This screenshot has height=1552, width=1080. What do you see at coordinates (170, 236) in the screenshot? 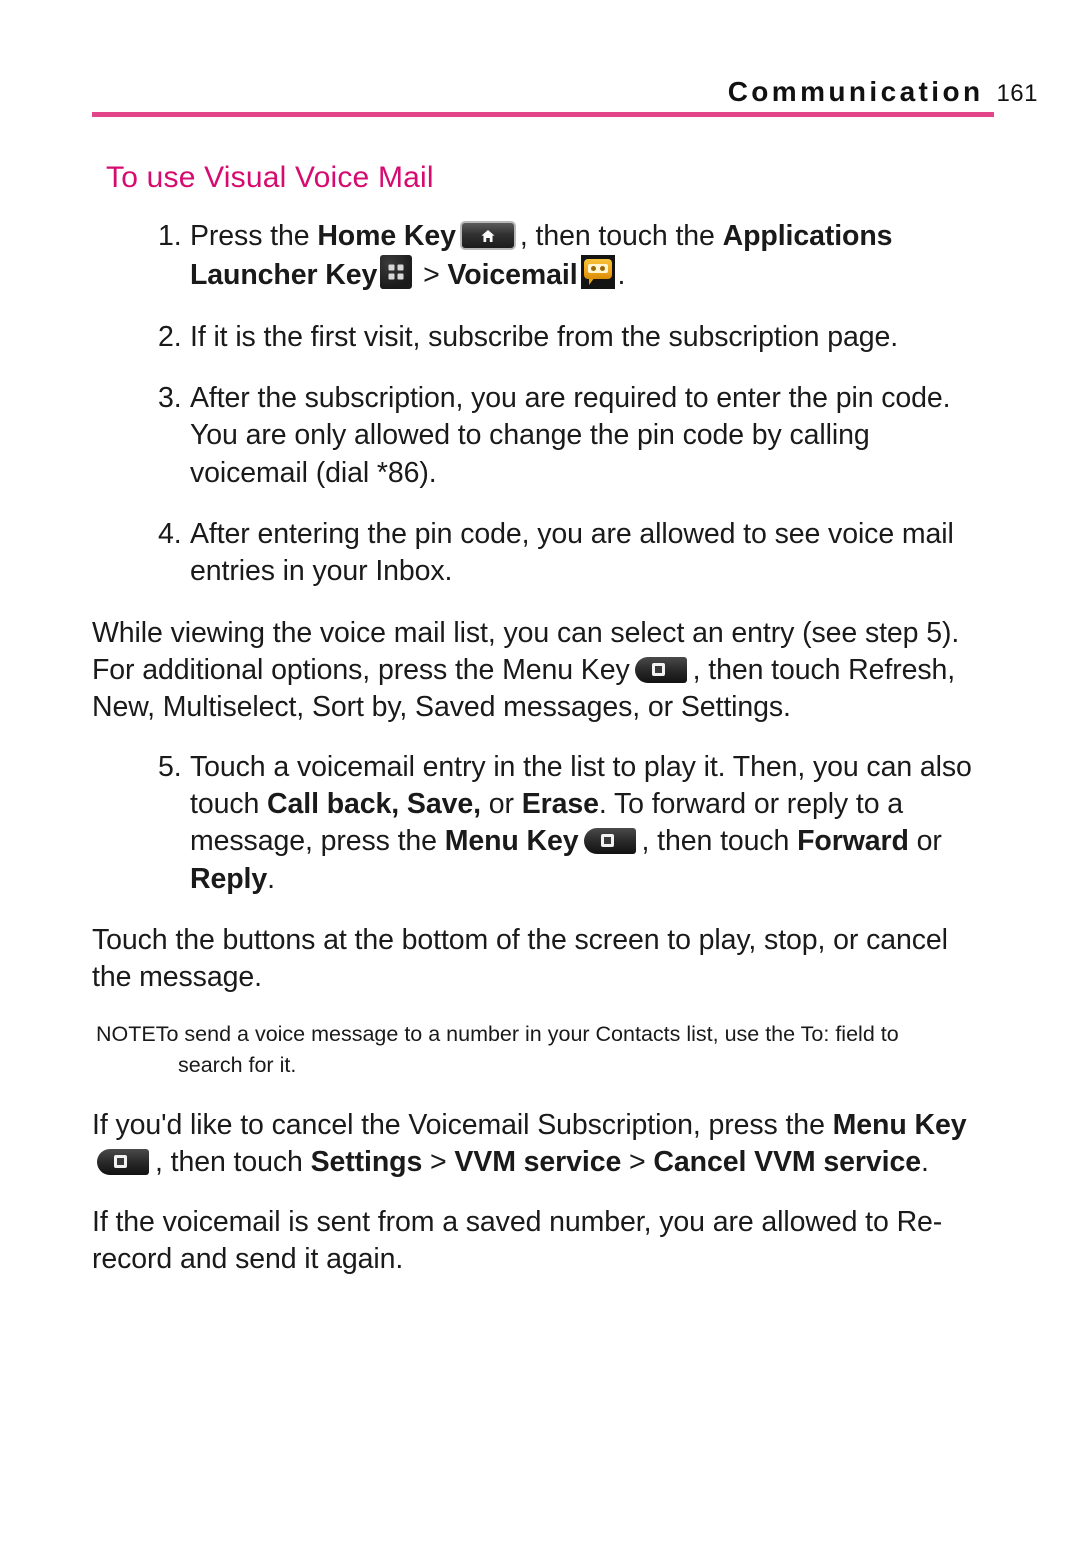
I see `step-number: 1.` at bounding box center [170, 236].